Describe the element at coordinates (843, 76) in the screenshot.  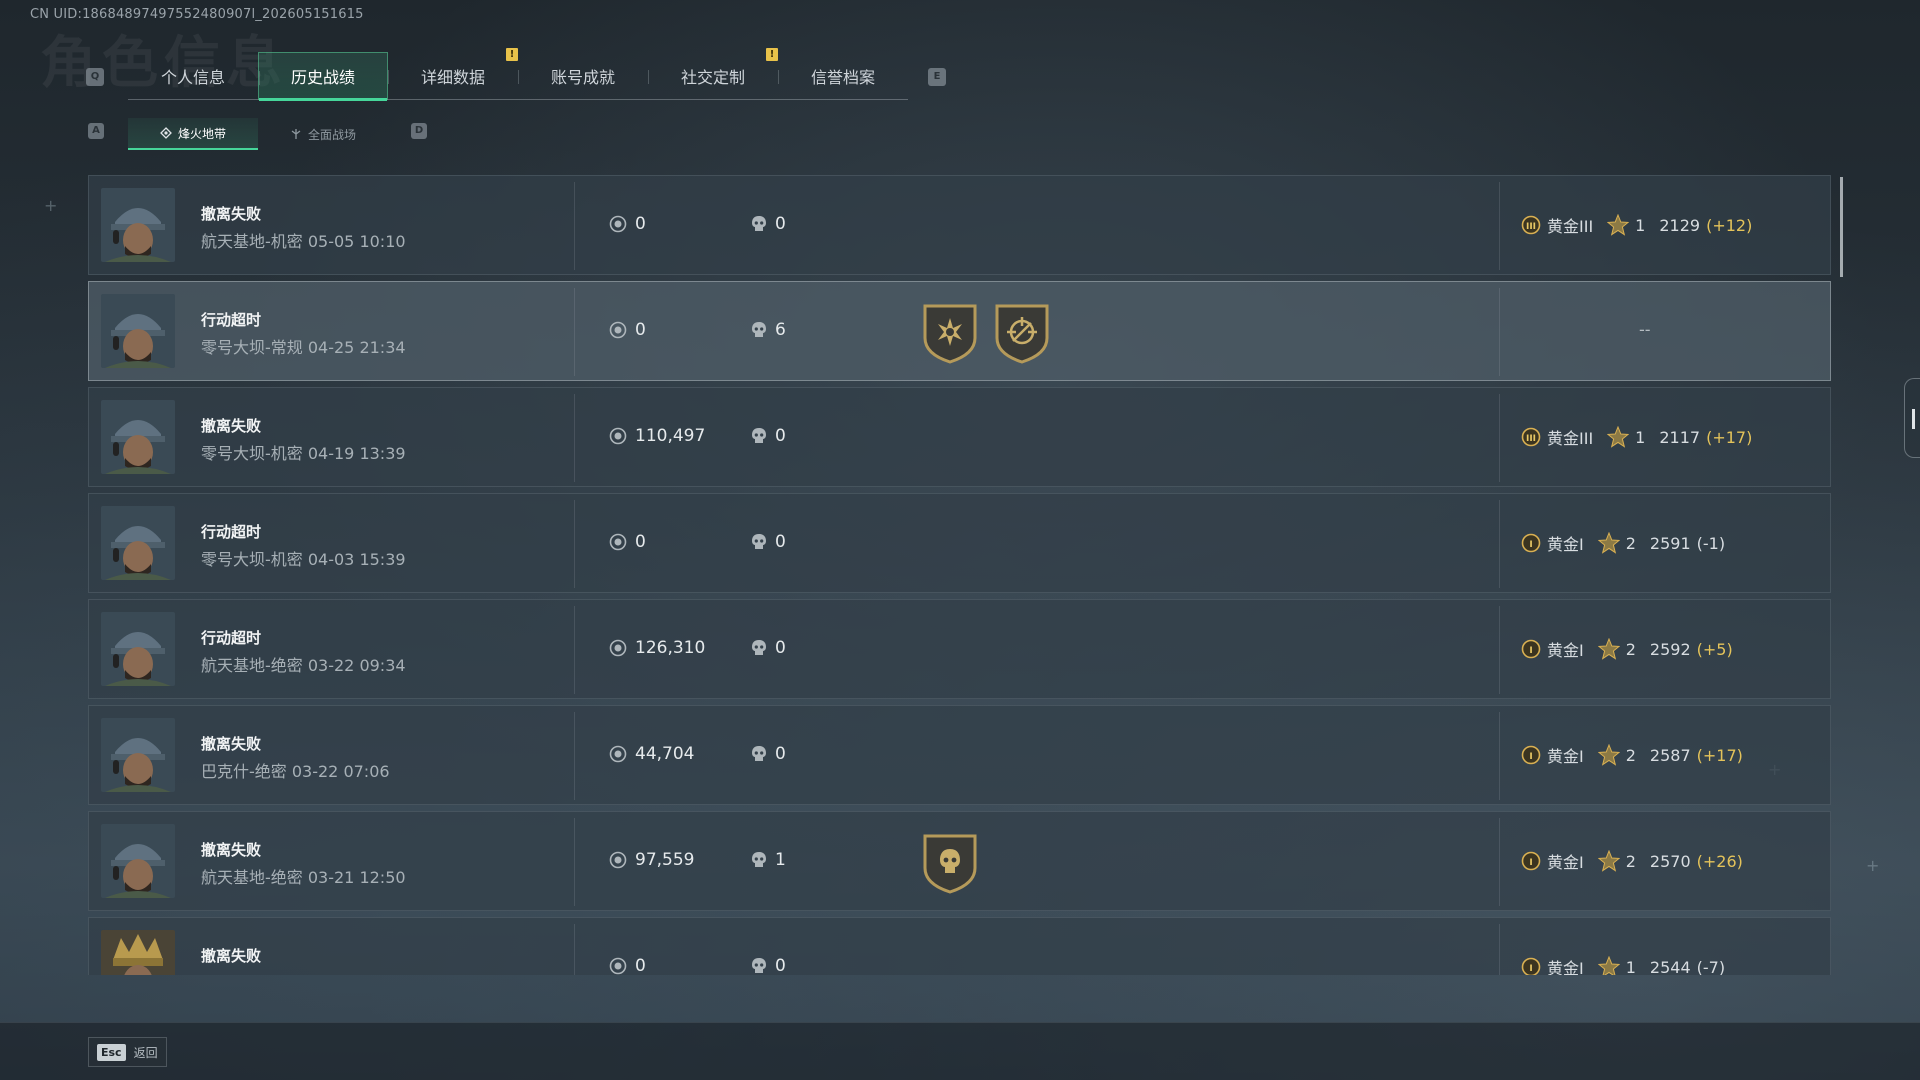
I see `tab-reputation: 信誉档案` at that location.